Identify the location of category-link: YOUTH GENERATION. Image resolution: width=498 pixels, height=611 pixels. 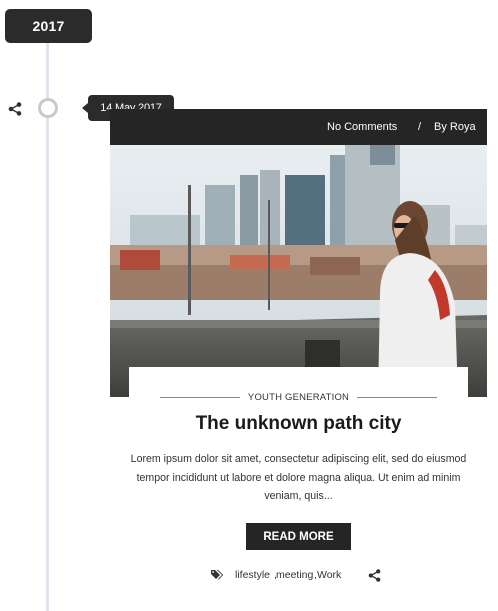
(298, 397).